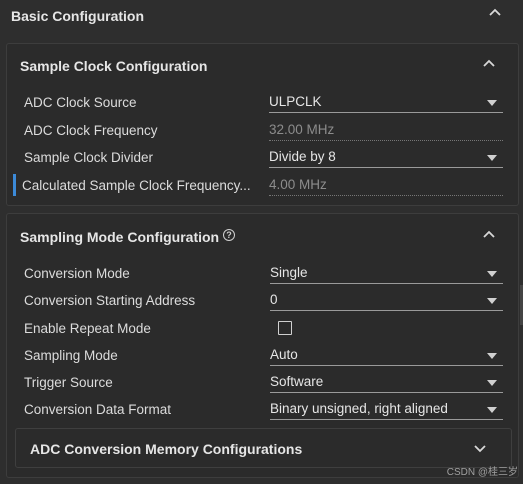 Image resolution: width=523 pixels, height=484 pixels. I want to click on sampling-mode-row: Sampling Mode Auto, so click(263, 356).